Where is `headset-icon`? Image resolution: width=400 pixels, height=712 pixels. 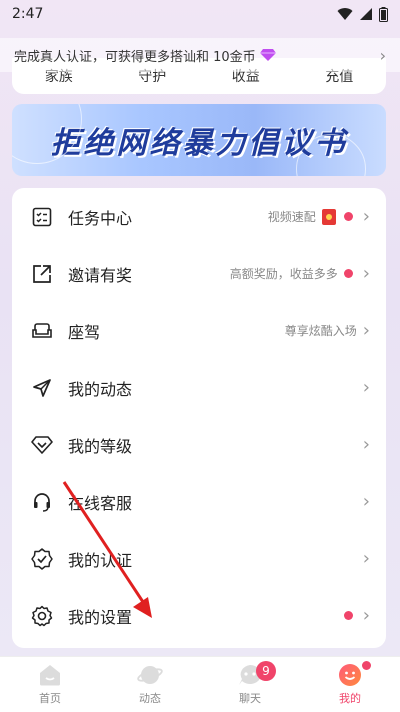
headset-icon is located at coordinates (42, 502).